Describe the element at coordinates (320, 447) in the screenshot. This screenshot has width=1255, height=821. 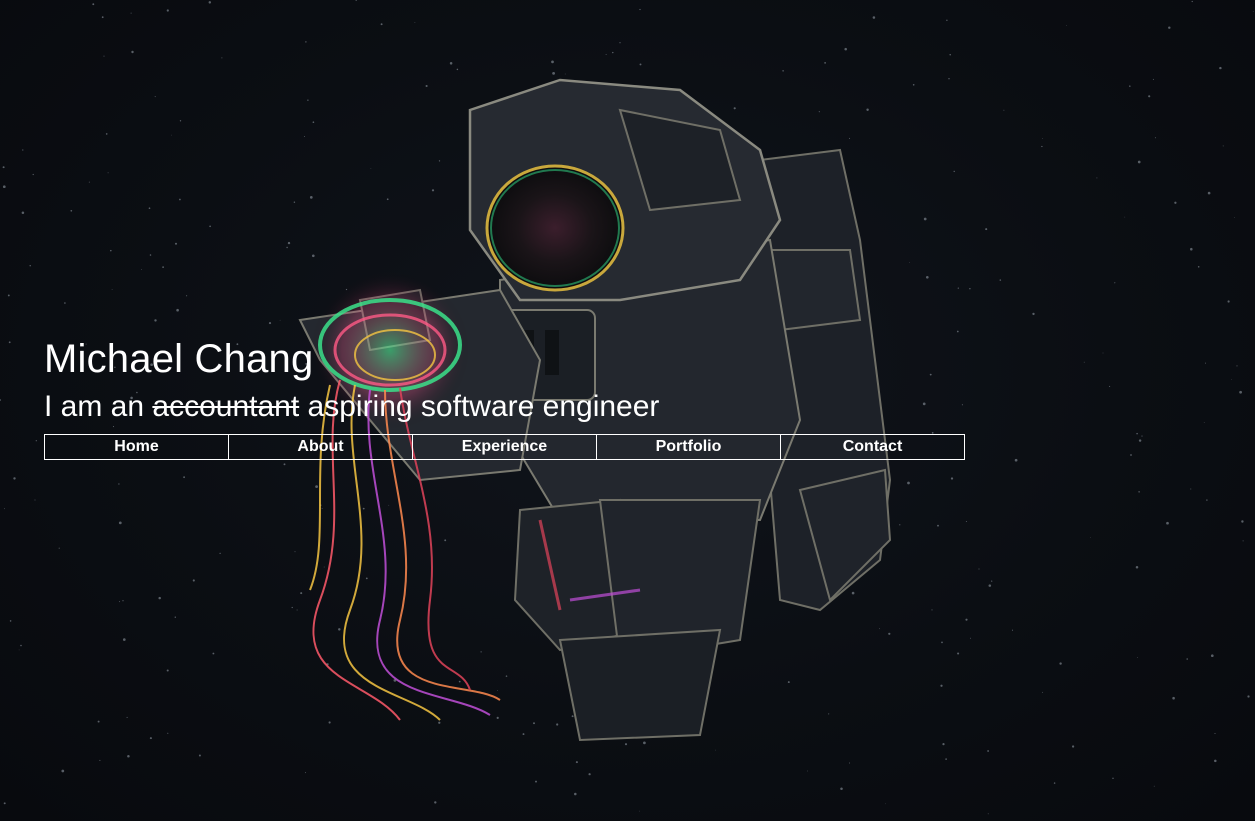
I see `nav-item-about: About` at that location.